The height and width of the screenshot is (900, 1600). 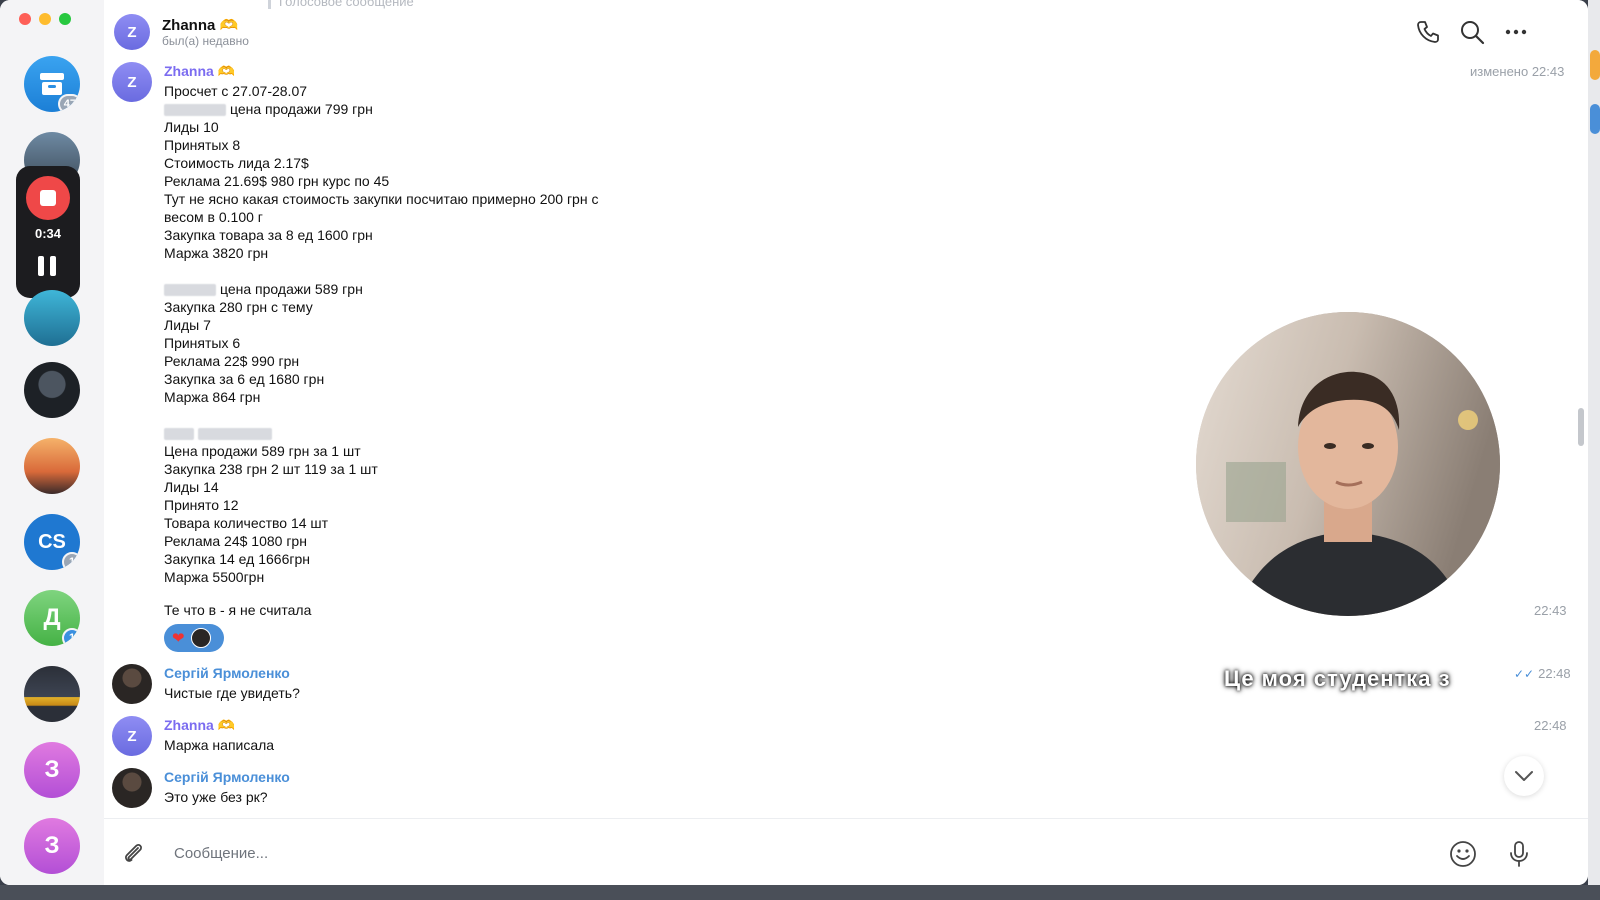 What do you see at coordinates (52, 390) in the screenshot?
I see `chat-avatar-person` at bounding box center [52, 390].